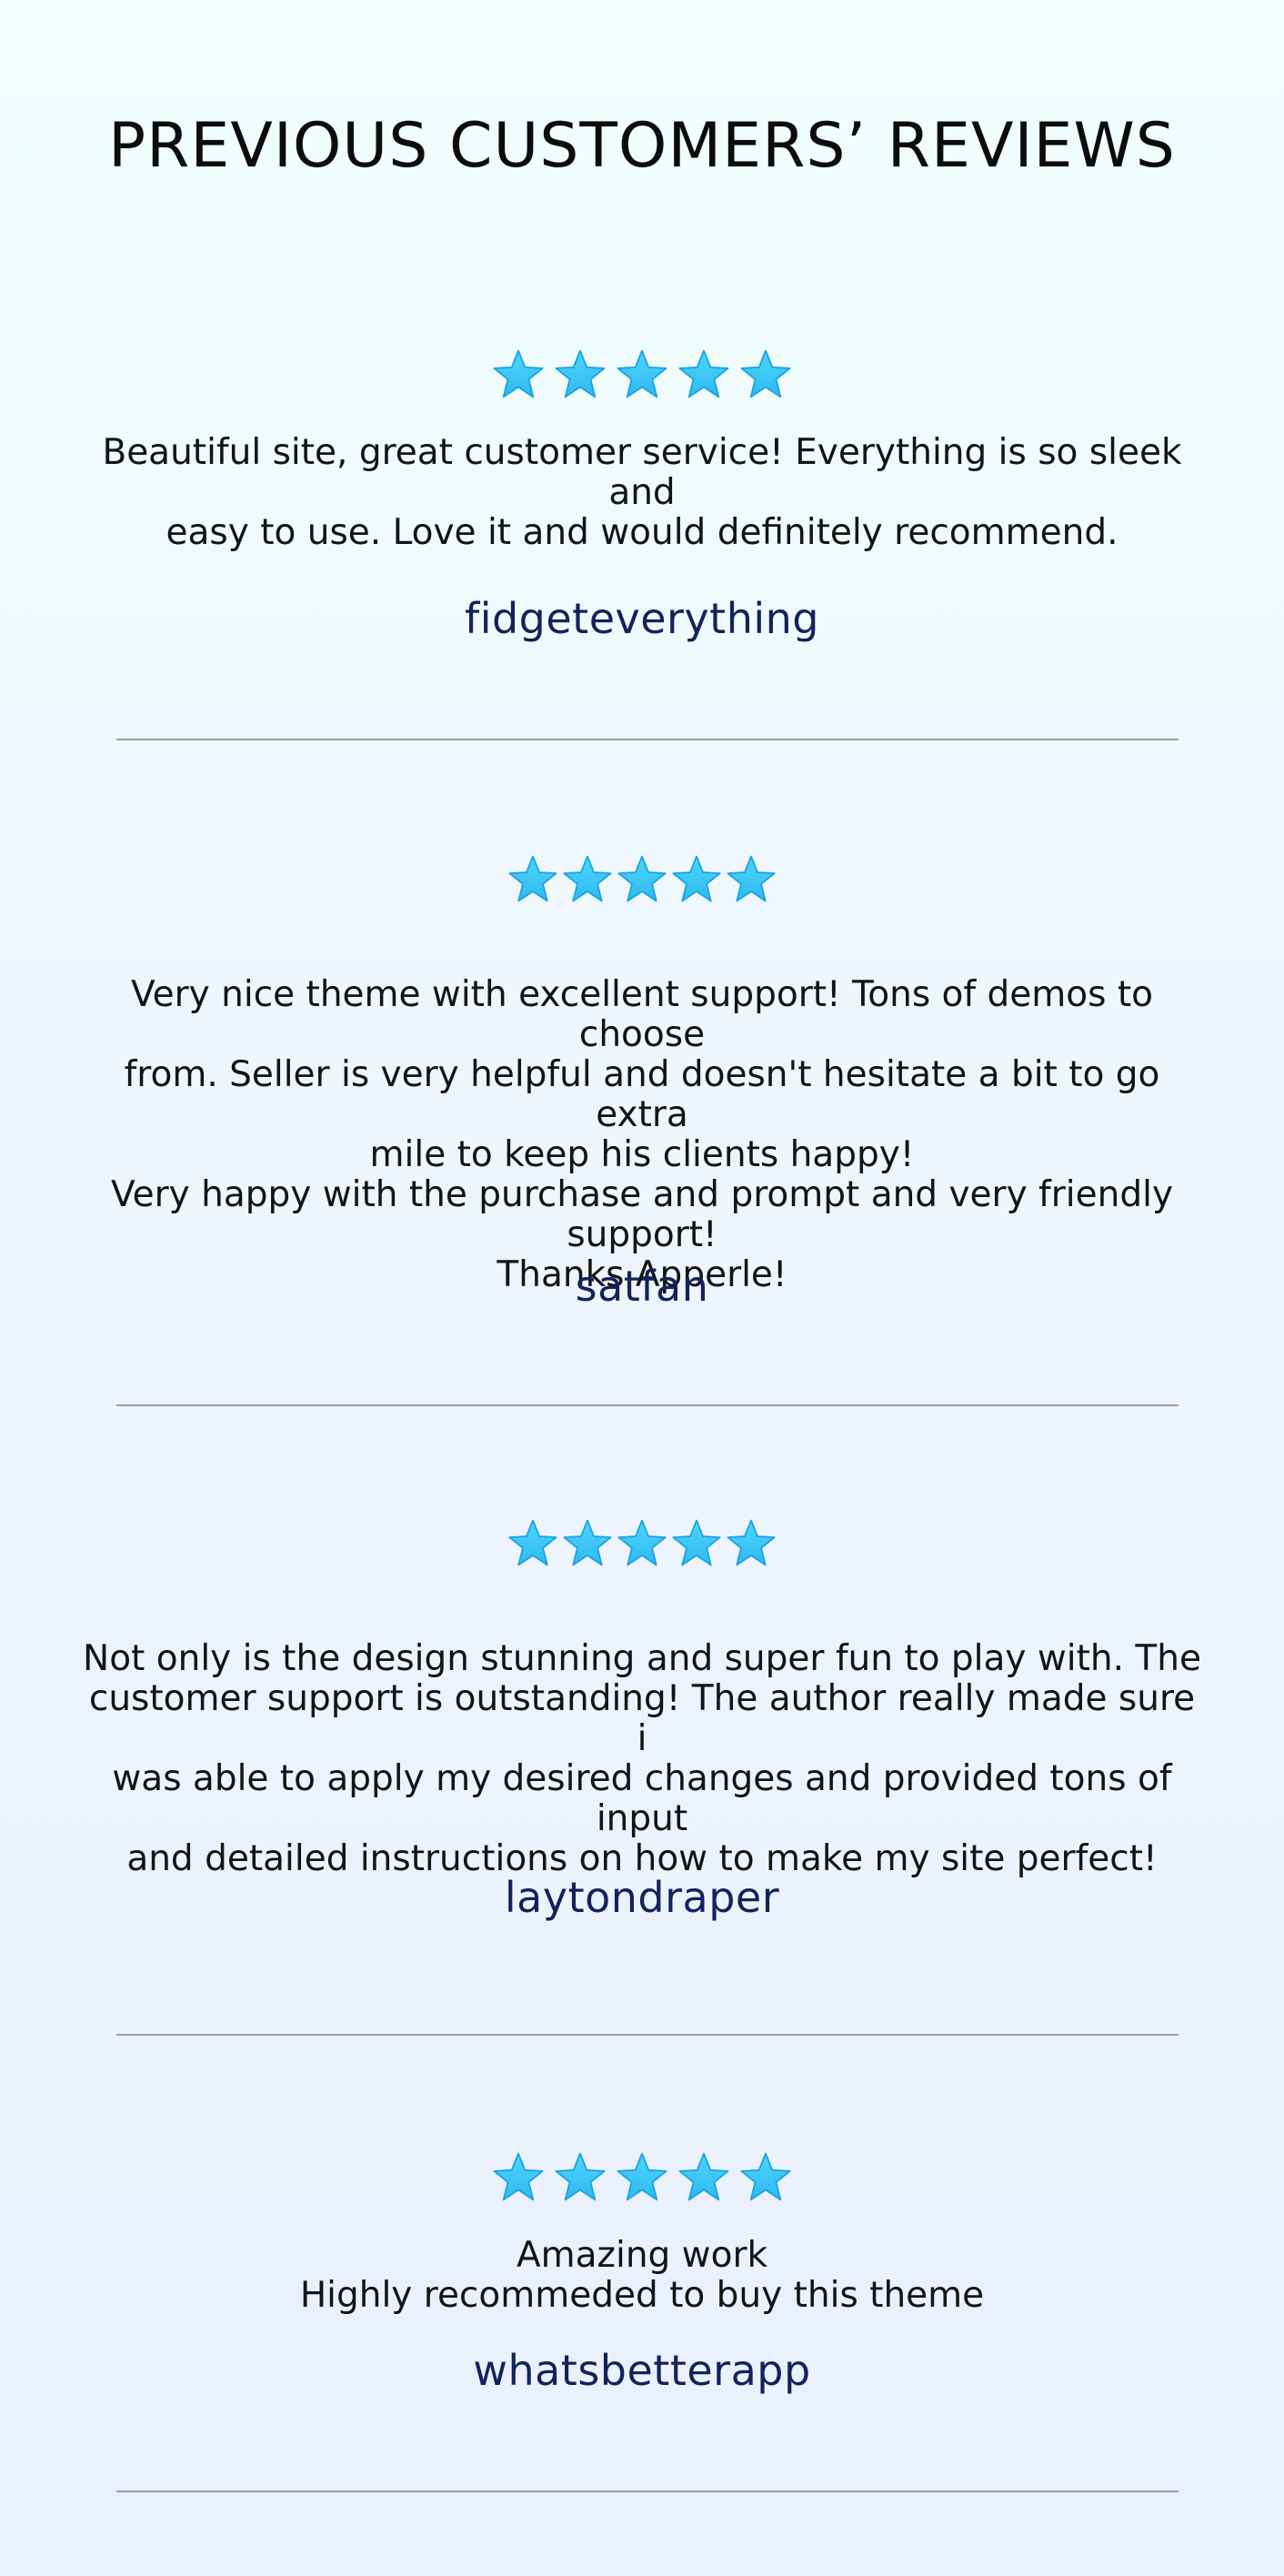 This screenshot has height=2576, width=1284. Describe the element at coordinates (642, 618) in the screenshot. I see `review-author: fidgeteverything` at that location.